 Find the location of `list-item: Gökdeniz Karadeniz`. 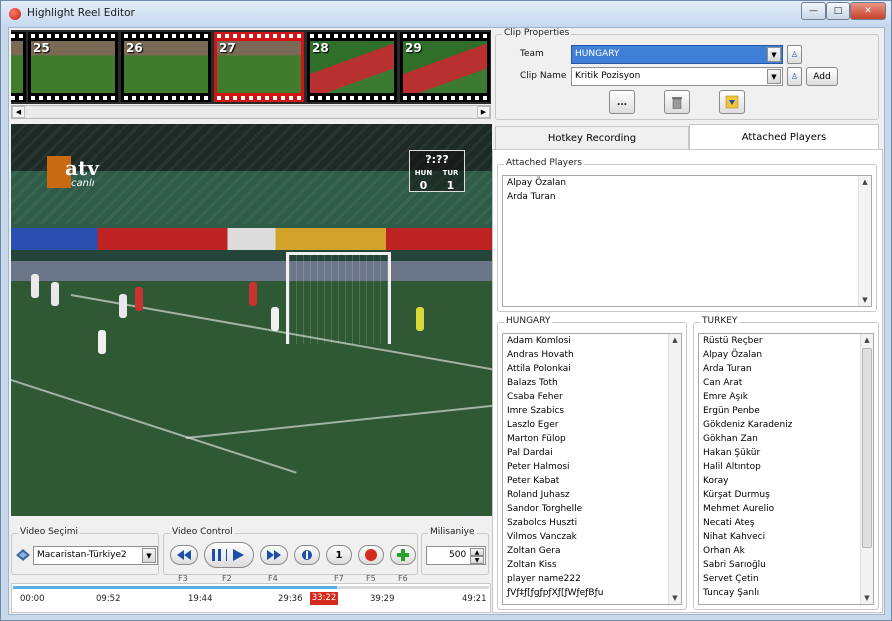

list-item: Gökdeniz Karadeniz is located at coordinates (786, 425).